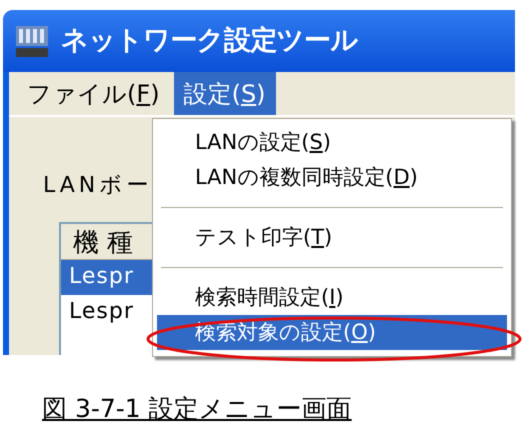  I want to click on menu-item: 検索時間設定(I), so click(332, 297).